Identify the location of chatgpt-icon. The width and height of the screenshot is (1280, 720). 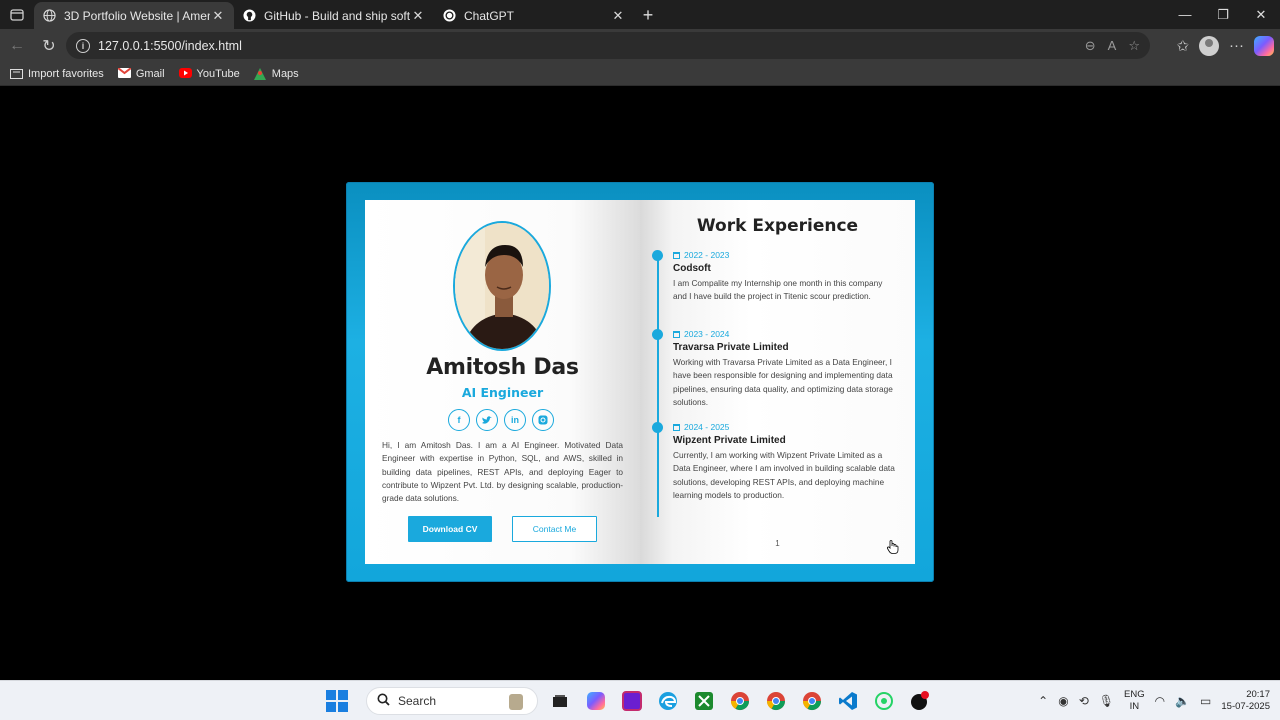
(449, 16).